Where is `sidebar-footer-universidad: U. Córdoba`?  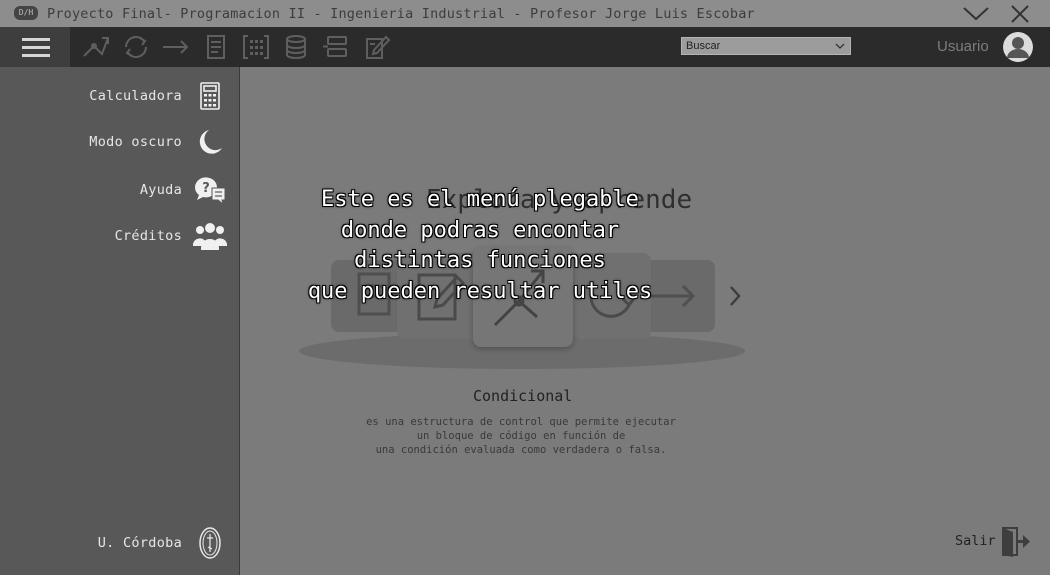 sidebar-footer-universidad: U. Córdoba is located at coordinates (120, 543).